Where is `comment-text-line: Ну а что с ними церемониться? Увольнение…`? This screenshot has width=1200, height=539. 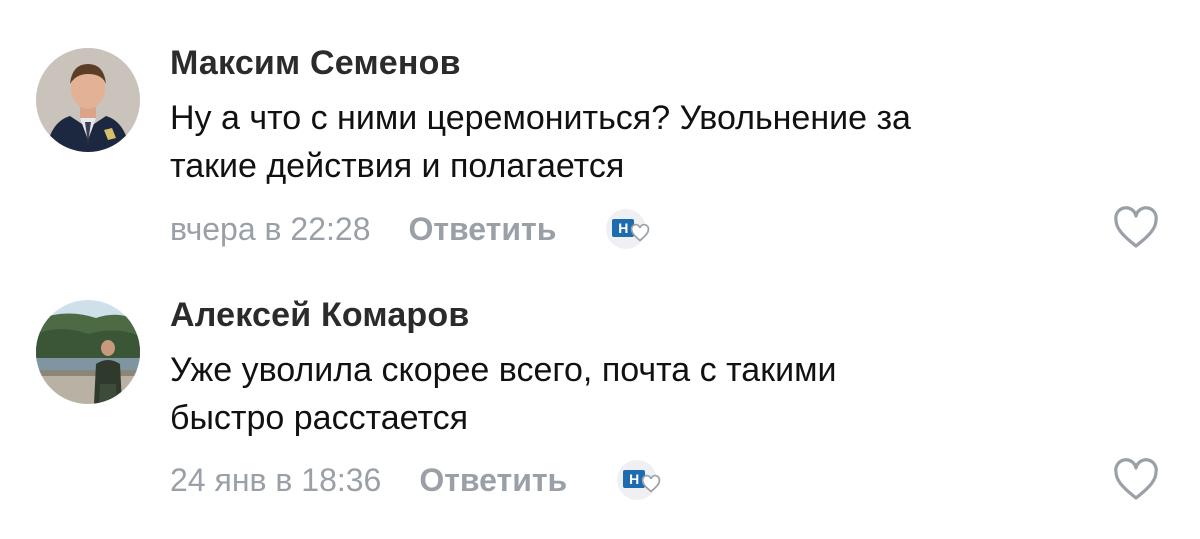 comment-text-line: Ну а что с ними церемониться? Увольнение… is located at coordinates (540, 118).